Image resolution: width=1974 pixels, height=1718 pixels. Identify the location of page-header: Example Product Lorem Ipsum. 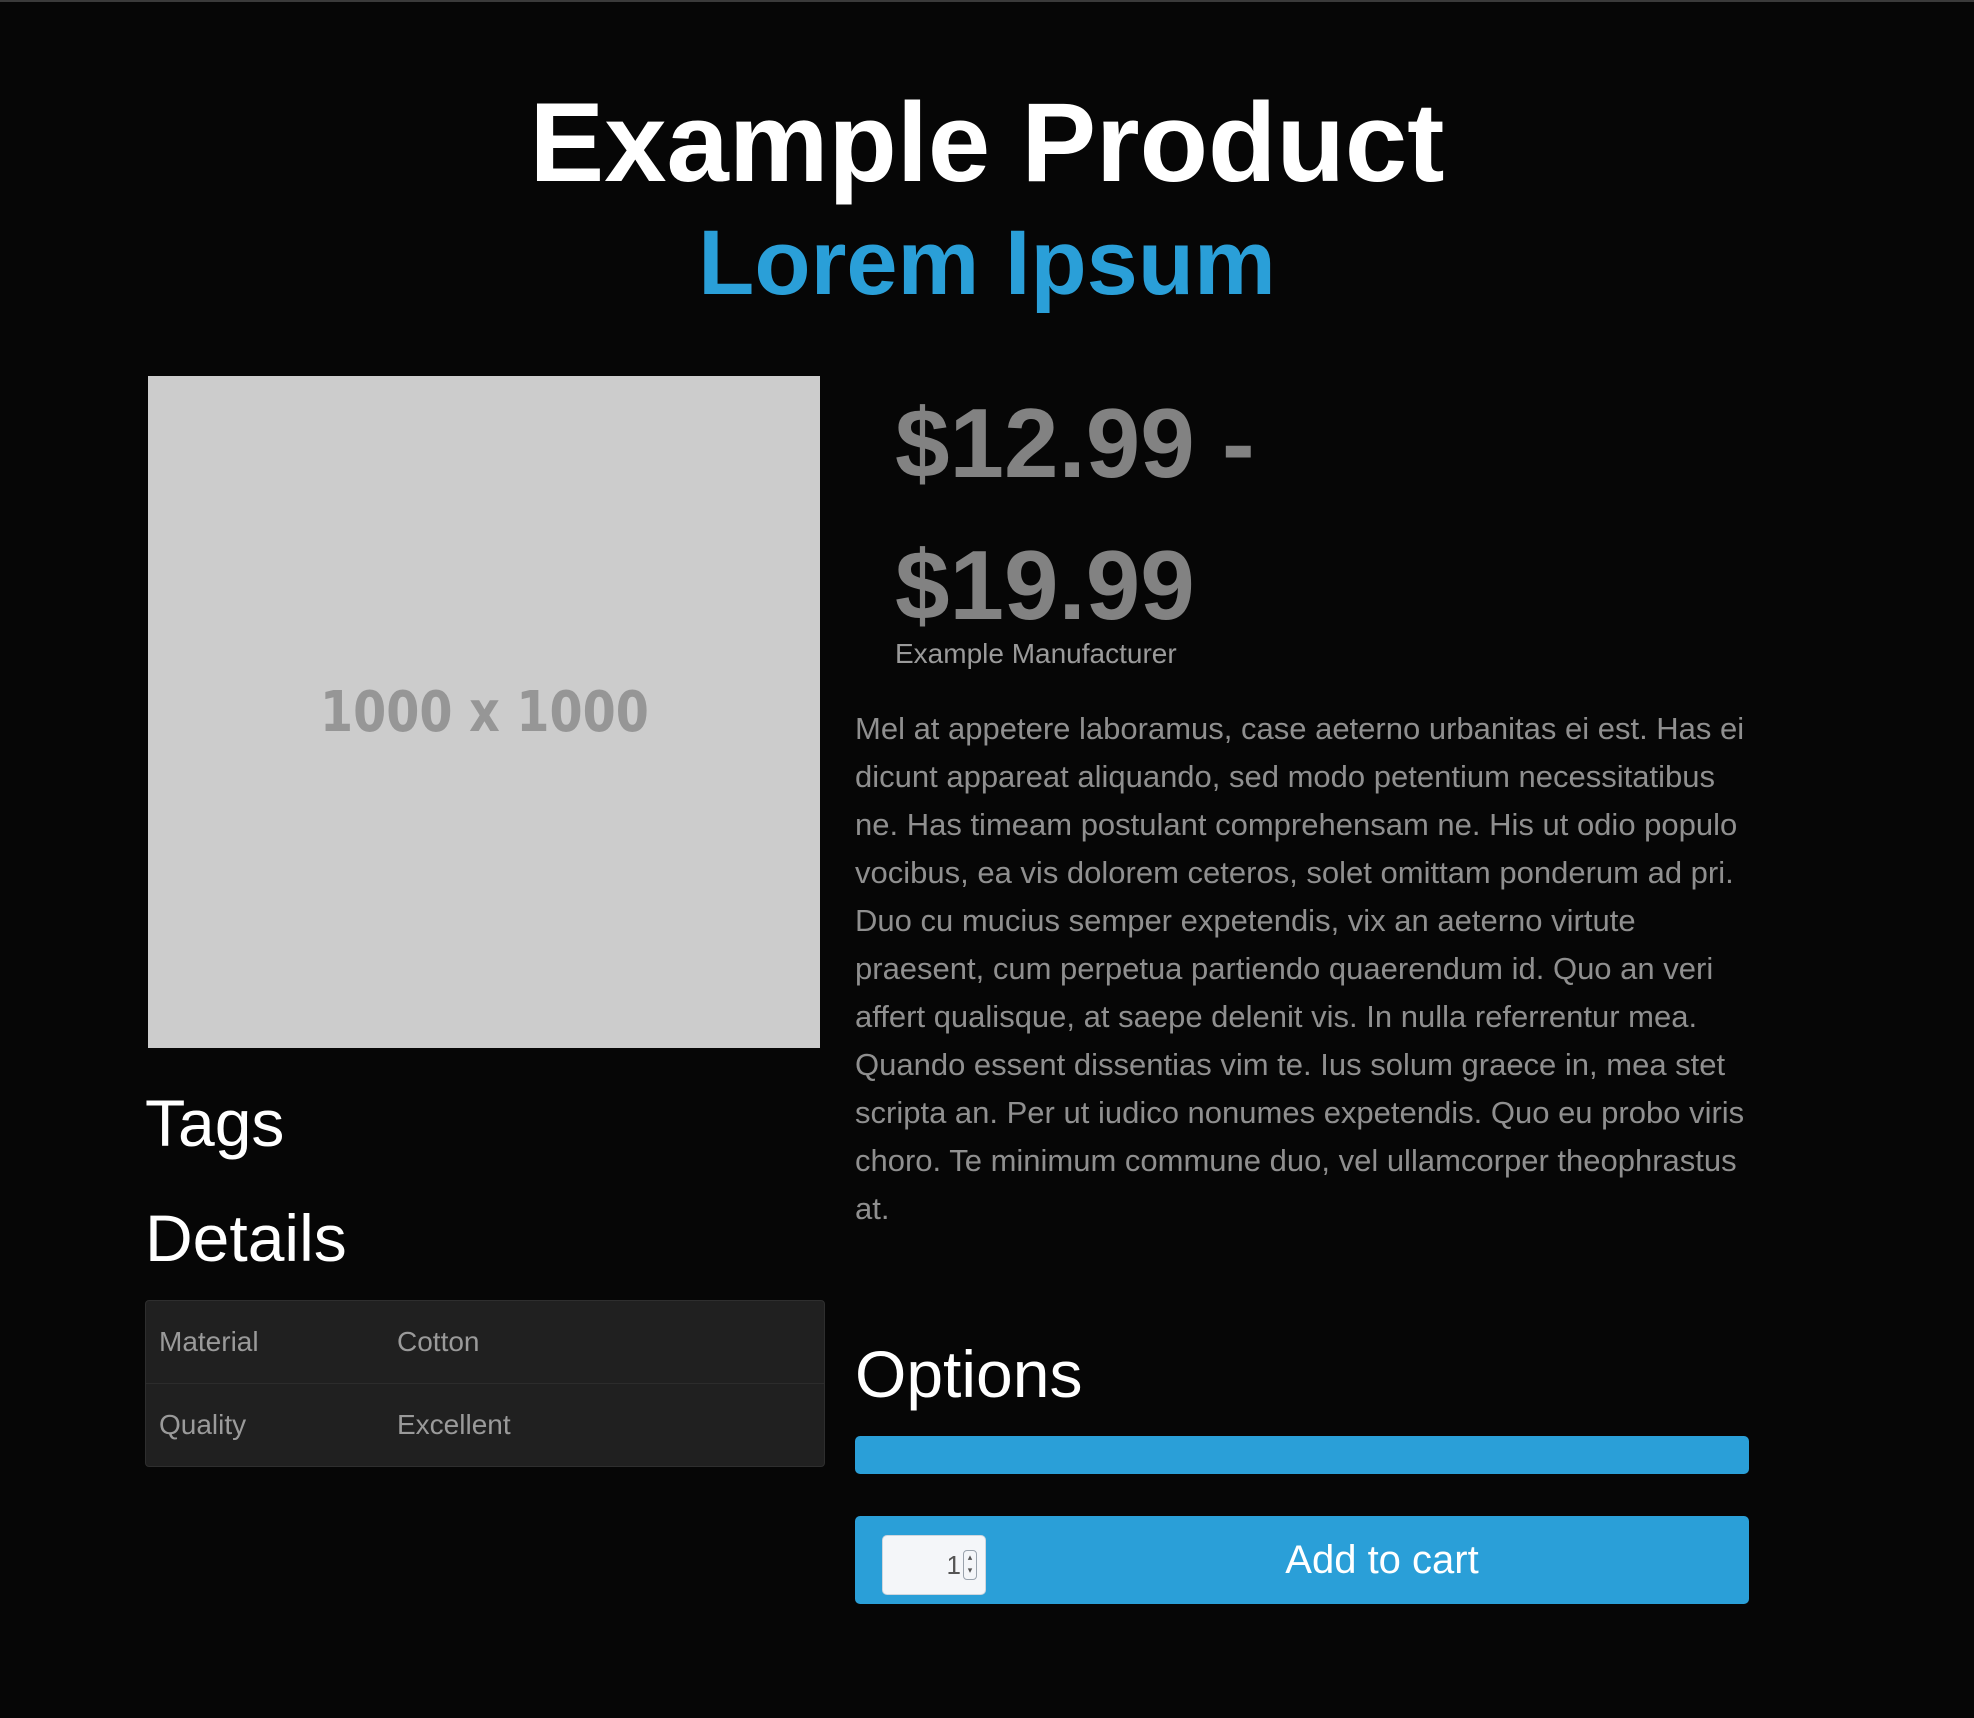
(987, 198).